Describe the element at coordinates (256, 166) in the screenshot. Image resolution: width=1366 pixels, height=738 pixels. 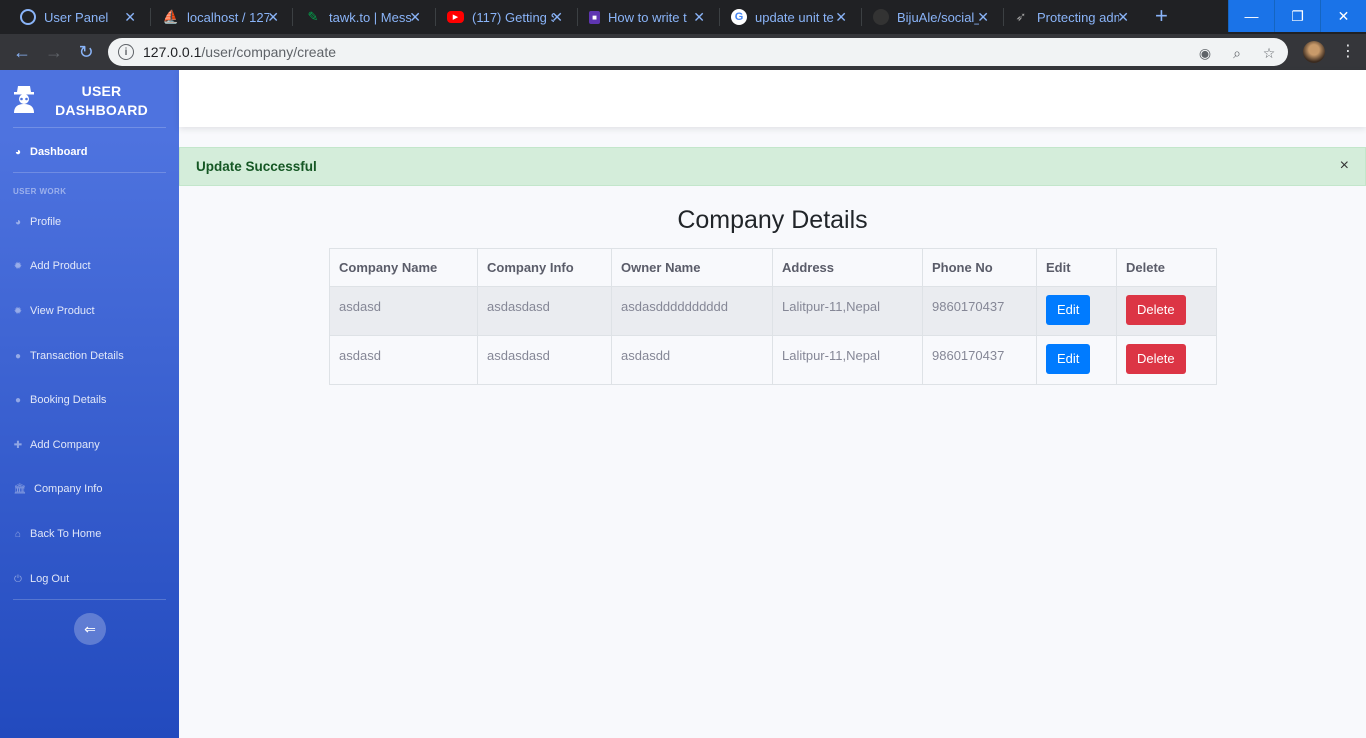
I see `alert-message: Update Successful` at that location.